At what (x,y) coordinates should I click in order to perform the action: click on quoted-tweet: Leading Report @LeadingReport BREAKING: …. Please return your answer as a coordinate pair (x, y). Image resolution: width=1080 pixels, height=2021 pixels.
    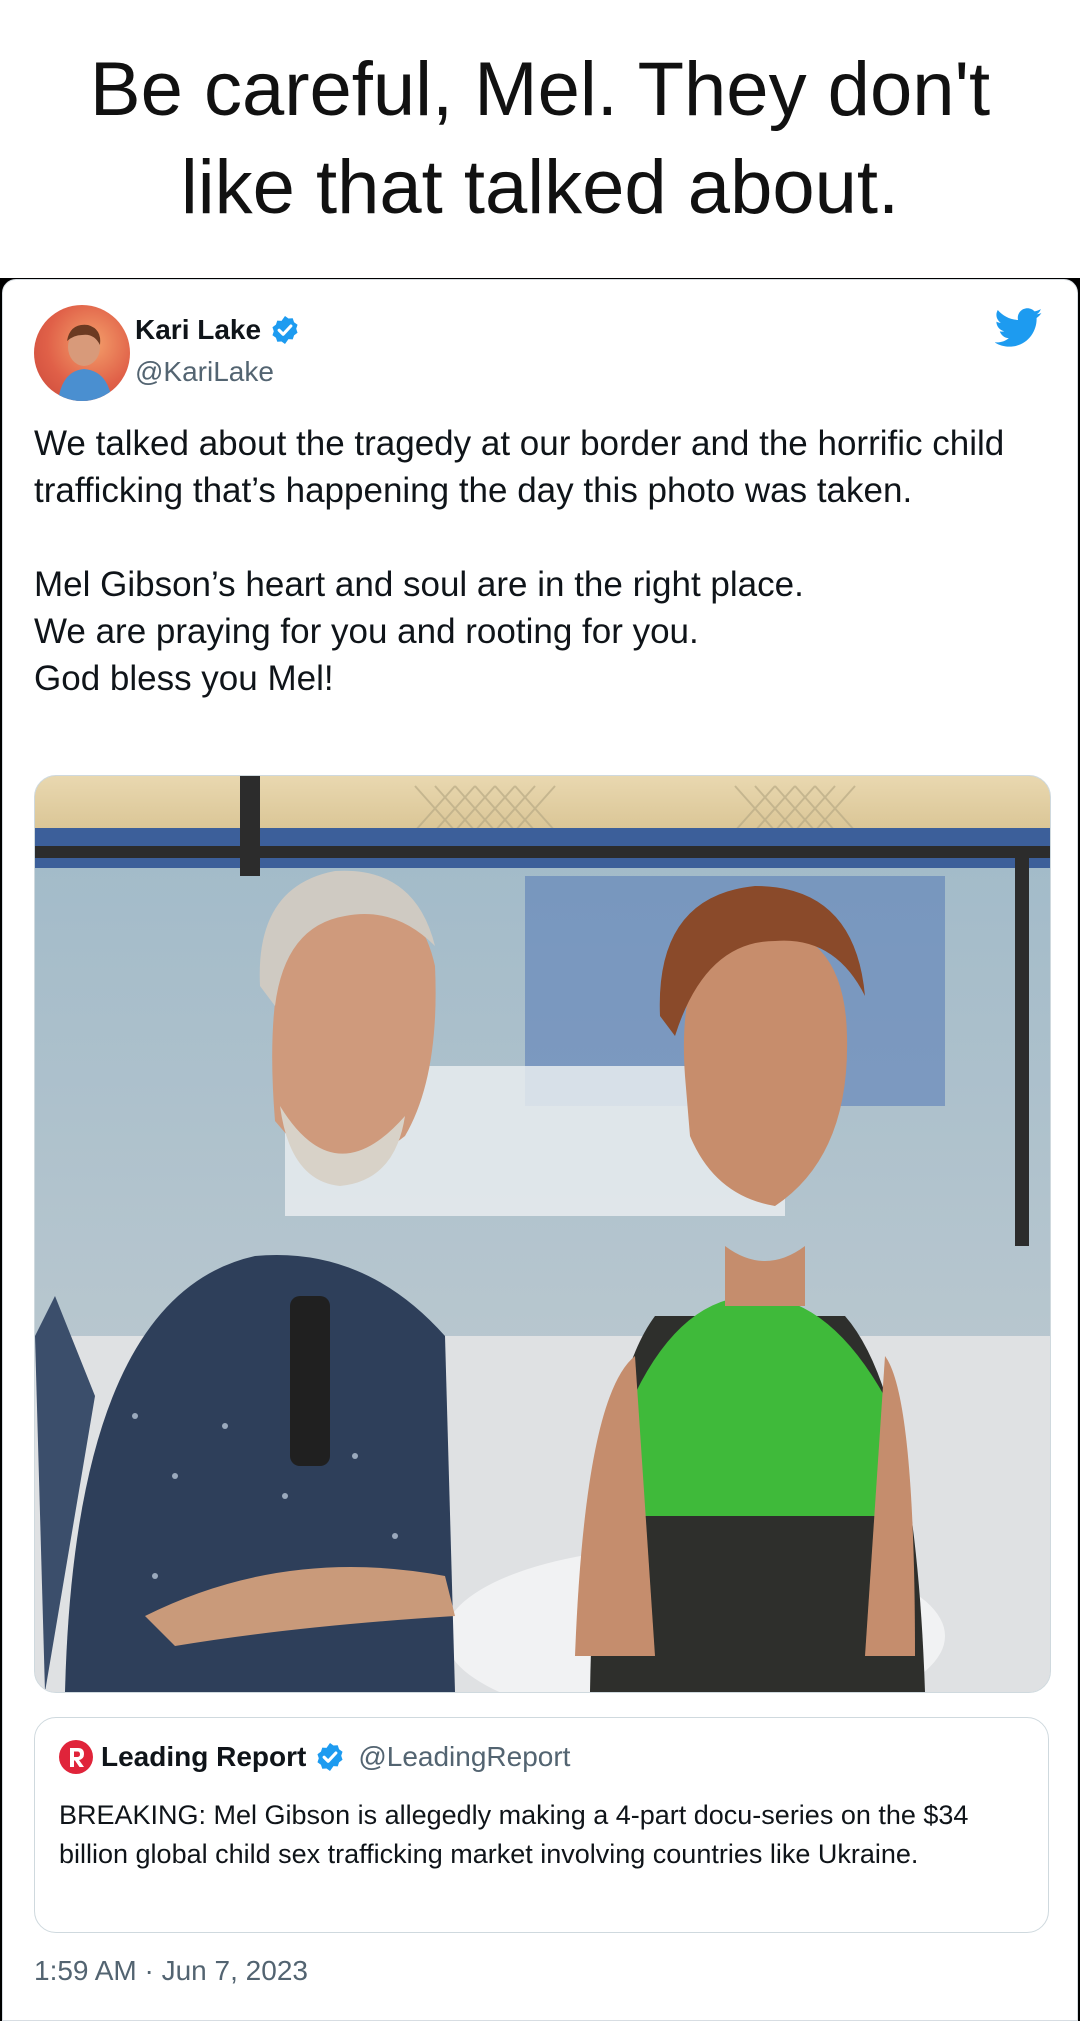
    Looking at the image, I should click on (541, 1825).